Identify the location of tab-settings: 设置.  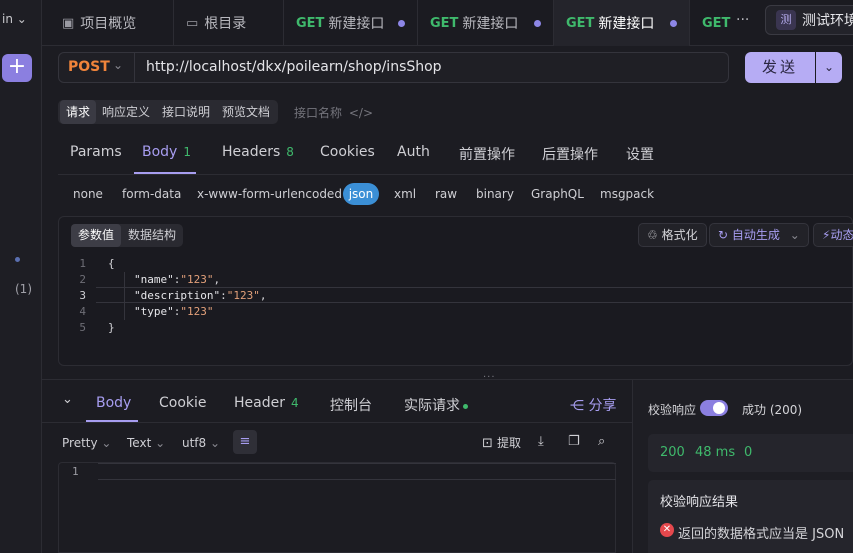
(640, 154).